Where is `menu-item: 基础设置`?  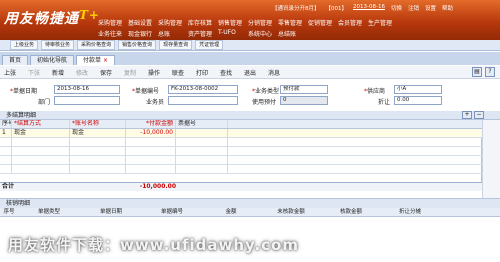 menu-item: 基础设置 is located at coordinates (143, 22).